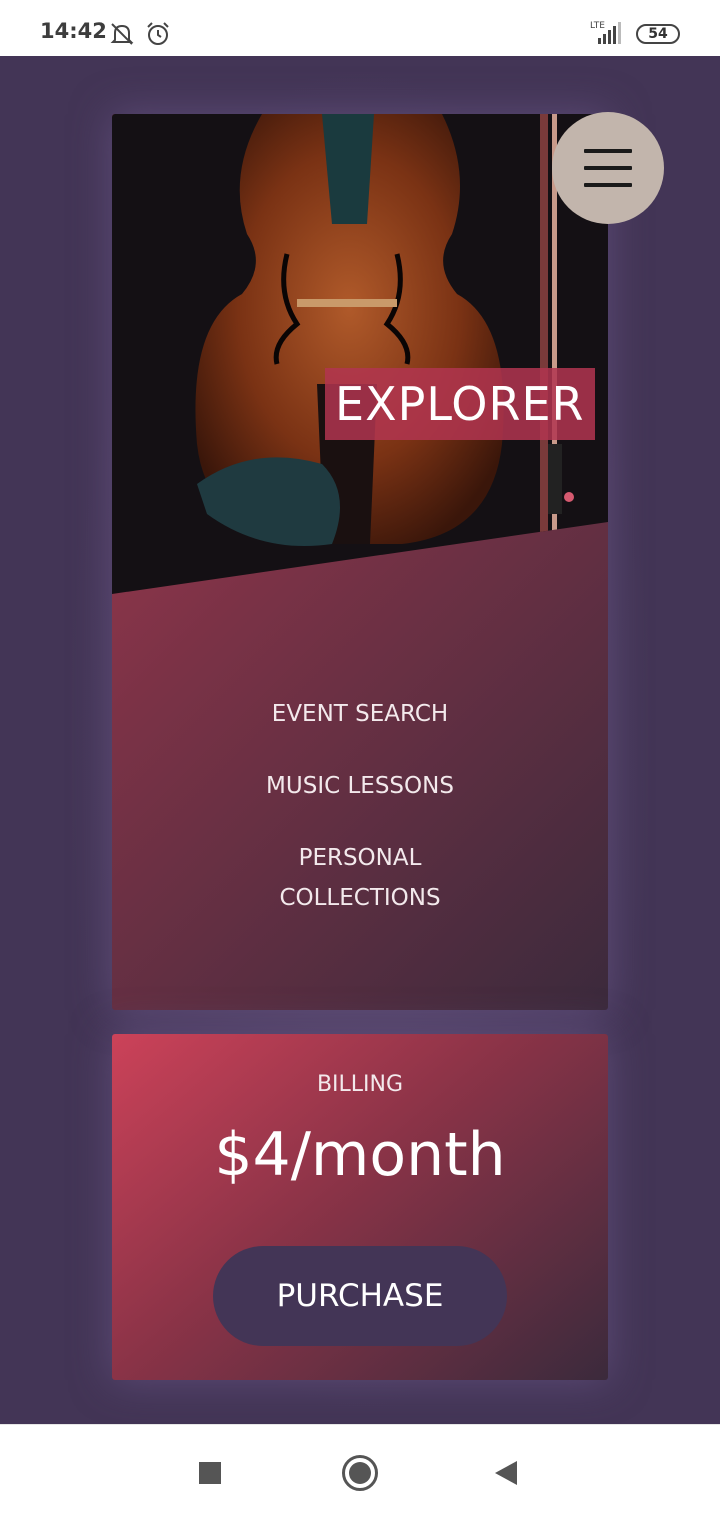 The height and width of the screenshot is (1521, 720). I want to click on recent-apps-icon, so click(210, 1473).